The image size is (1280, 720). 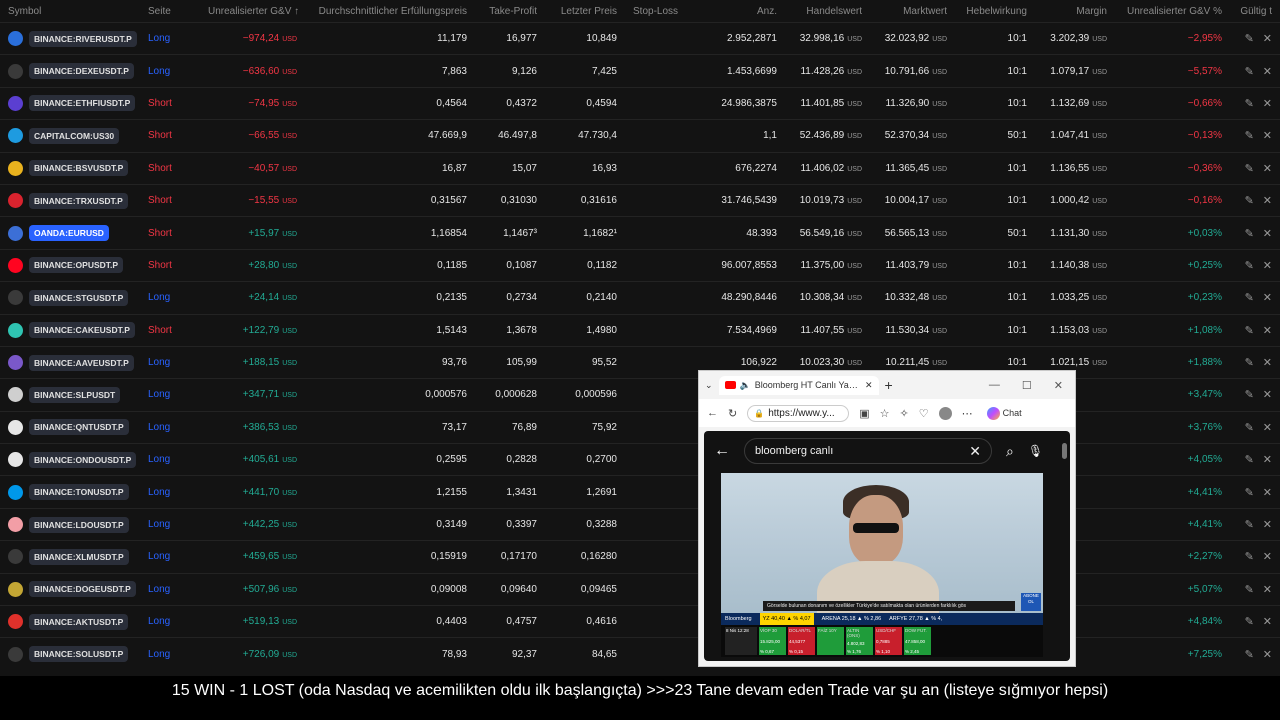 What do you see at coordinates (827, 11) in the screenshot?
I see `column-header: Handelswert` at bounding box center [827, 11].